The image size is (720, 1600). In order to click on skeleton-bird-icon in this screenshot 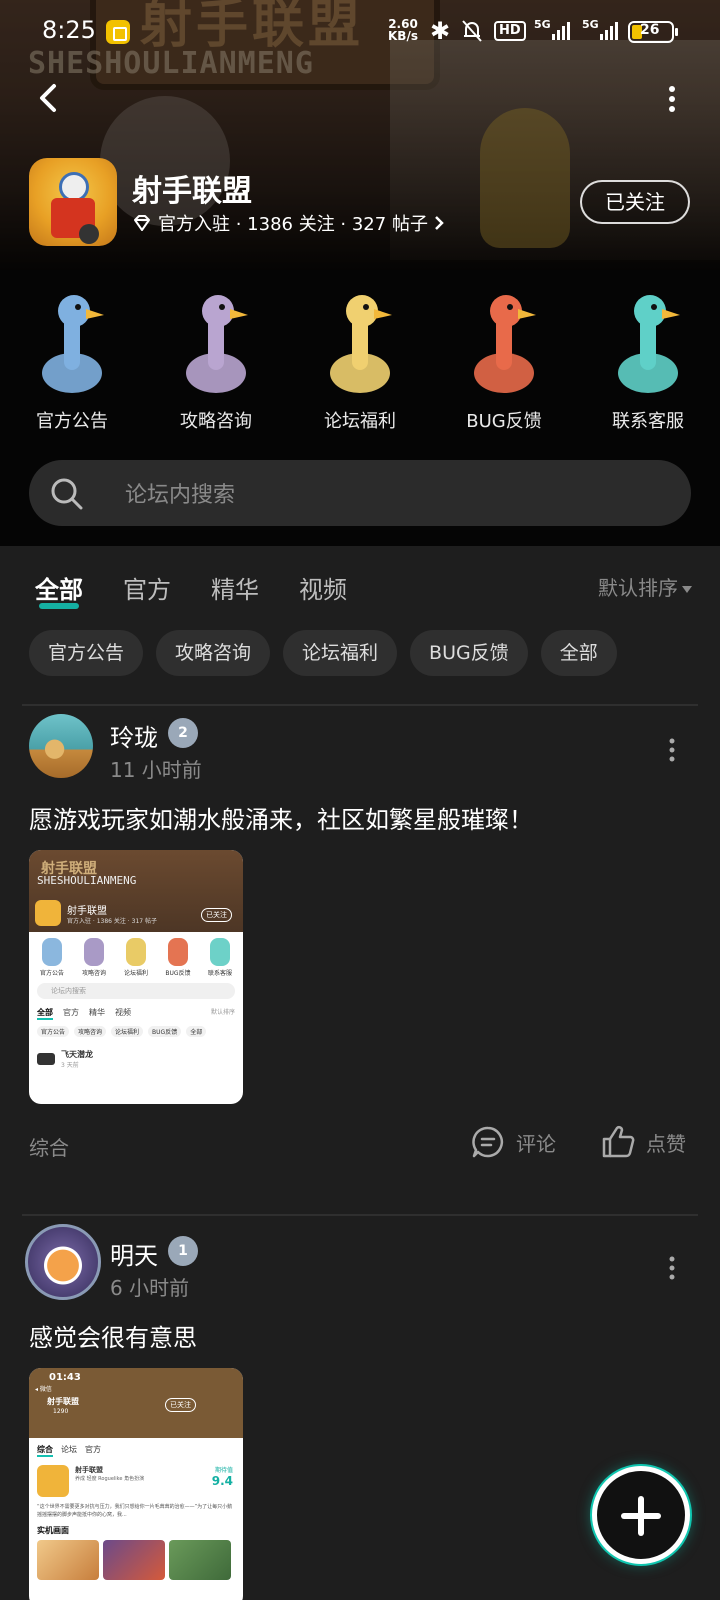, I will do `click(649, 344)`.